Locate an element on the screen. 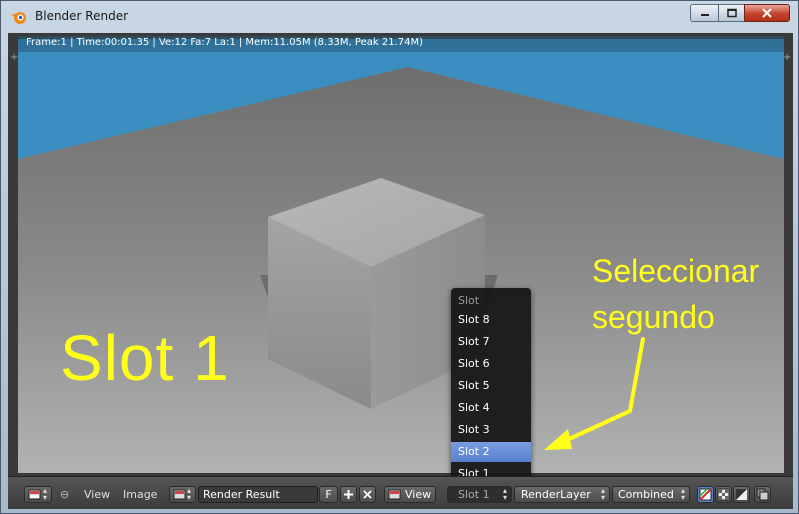 Image resolution: width=799 pixels, height=514 pixels. clip-alpha-button is located at coordinates (762, 494).